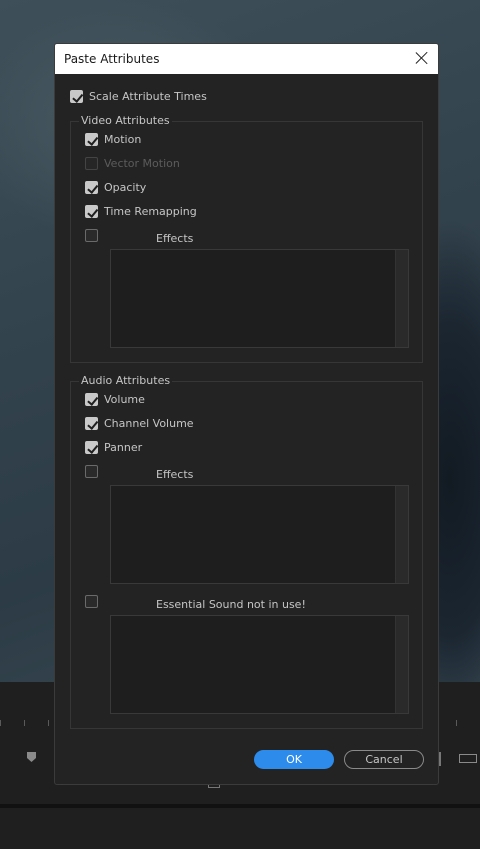 The image size is (480, 849). I want to click on audio-attributes-title: Audio Attributes, so click(126, 380).